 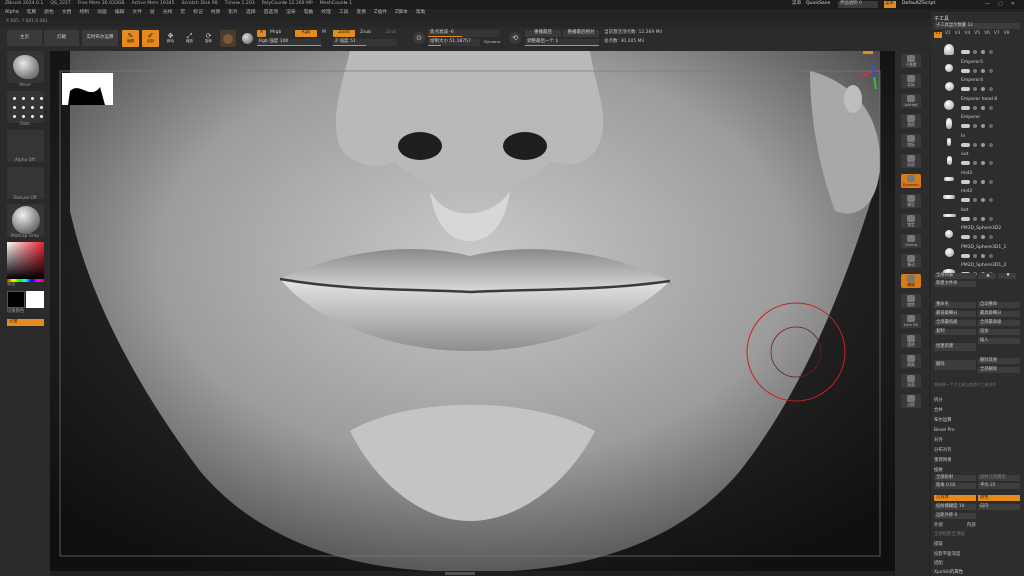 What do you see at coordinates (261, 33) in the screenshot?
I see `a-button: A` at bounding box center [261, 33].